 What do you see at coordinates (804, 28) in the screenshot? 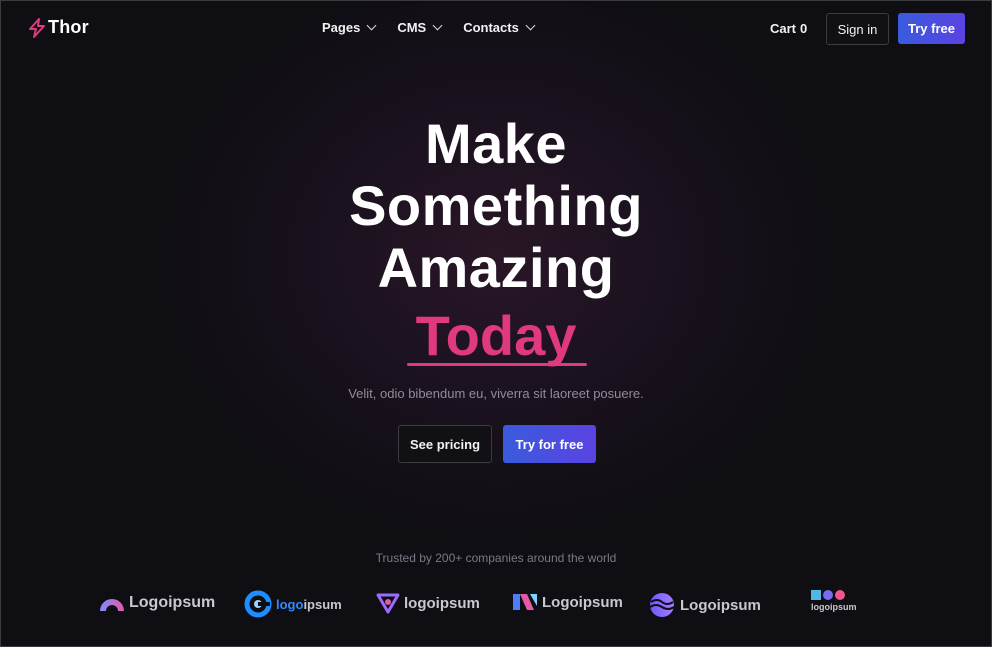
I see `cart-count: 0` at bounding box center [804, 28].